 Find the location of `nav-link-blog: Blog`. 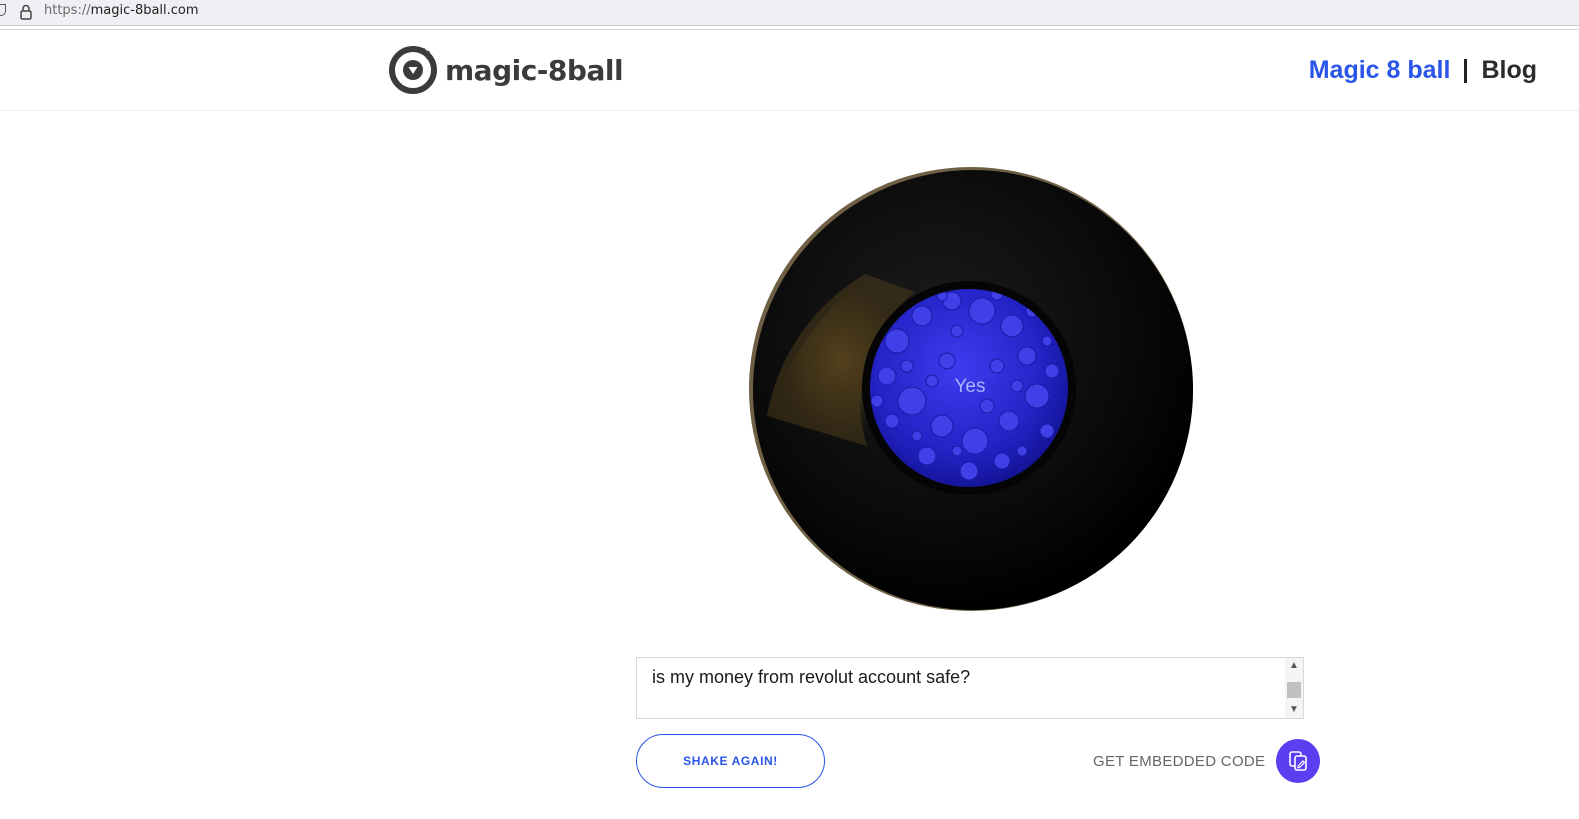

nav-link-blog: Blog is located at coordinates (1509, 70).